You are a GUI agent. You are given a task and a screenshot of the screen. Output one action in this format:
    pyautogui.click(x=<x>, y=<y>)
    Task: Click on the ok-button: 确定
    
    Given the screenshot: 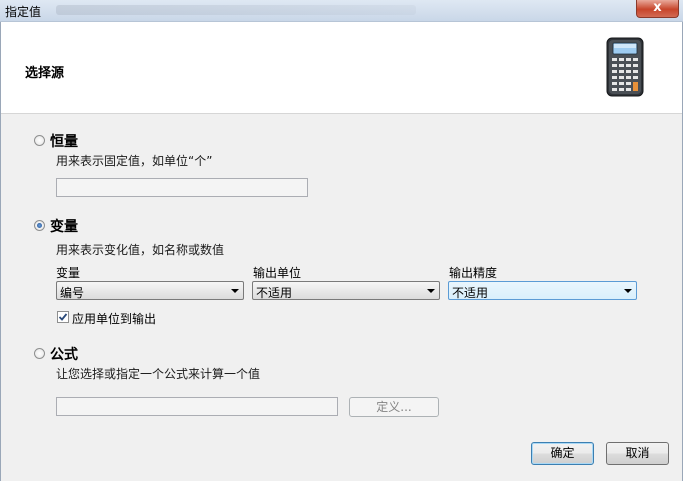 What is the action you would take?
    pyautogui.click(x=562, y=453)
    